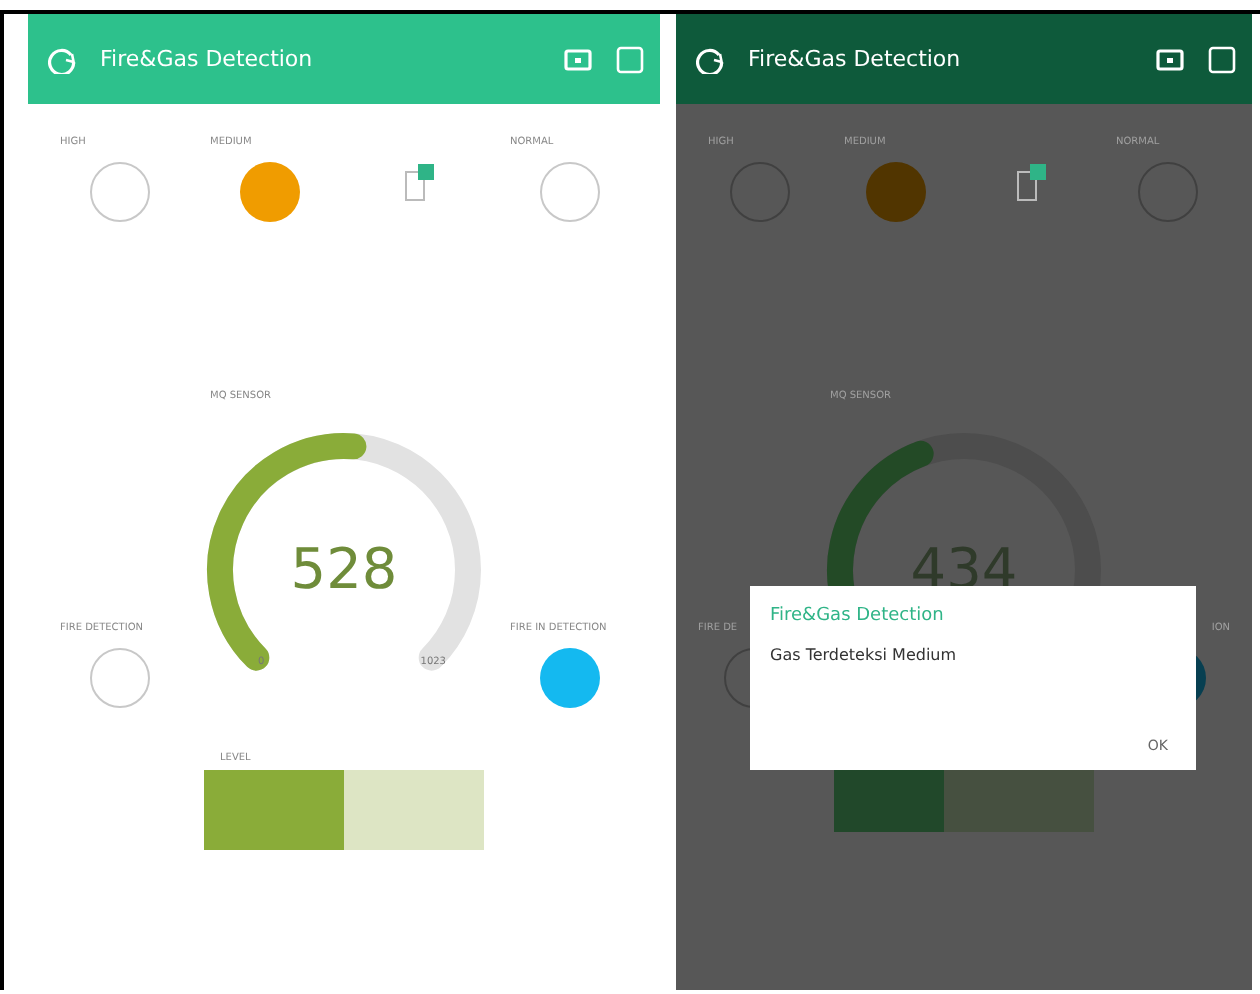 The height and width of the screenshot is (994, 1260). Describe the element at coordinates (710, 59) in the screenshot. I see `circular-arrow-icon` at that location.